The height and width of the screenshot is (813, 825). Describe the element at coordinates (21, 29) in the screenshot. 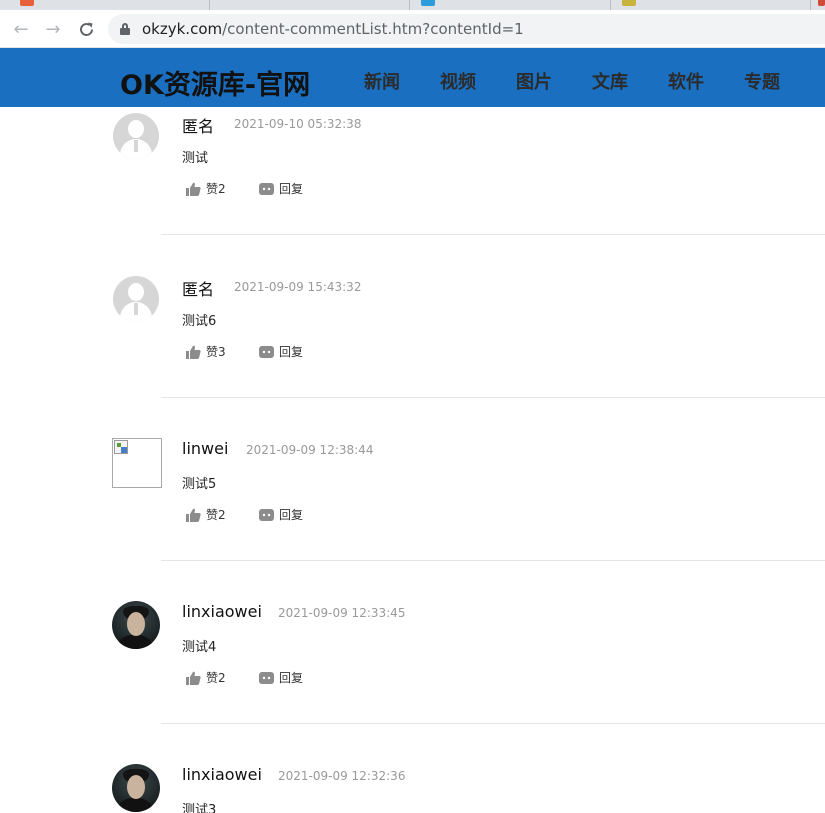

I see `back-arrow-icon: ←` at that location.